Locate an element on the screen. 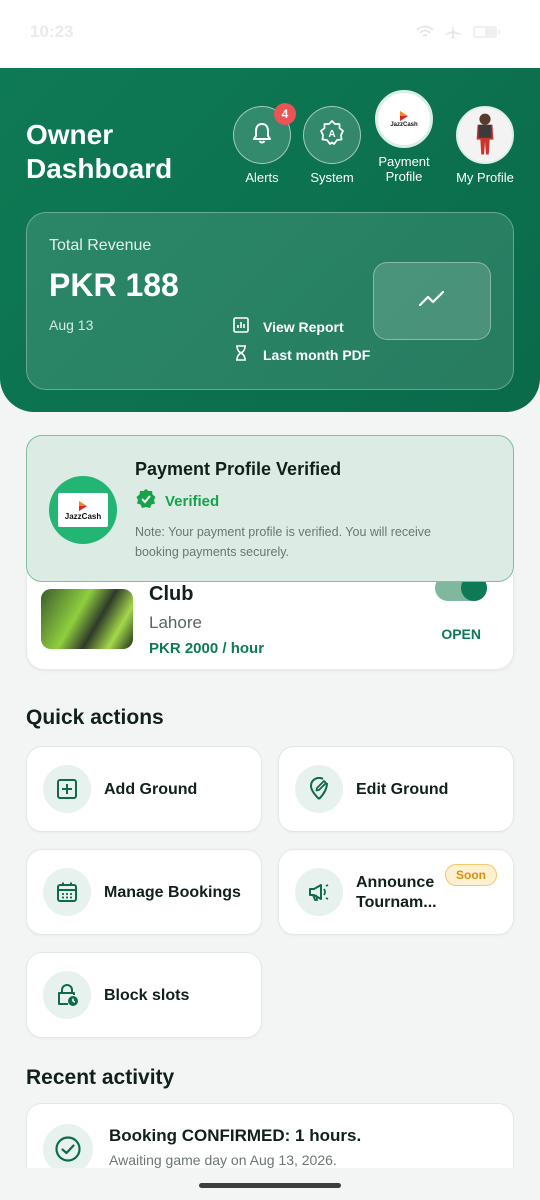 This screenshot has height=1200, width=540. add-ground-button: Add Ground is located at coordinates (144, 789).